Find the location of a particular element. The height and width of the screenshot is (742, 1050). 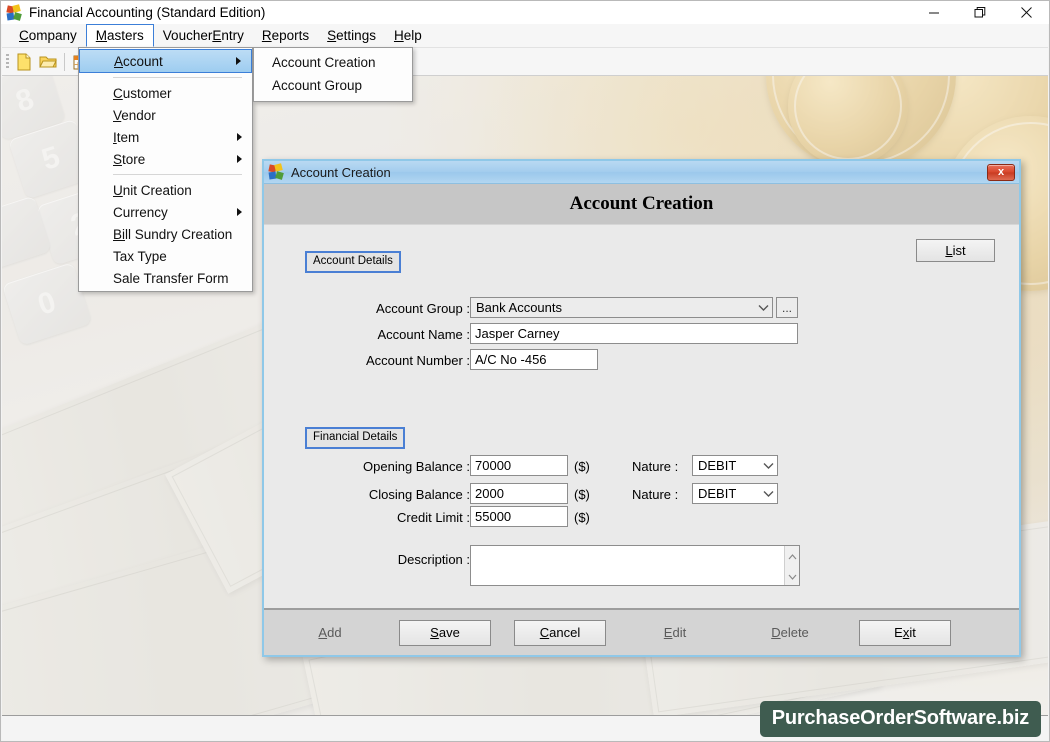

scroll-up-icon is located at coordinates (792, 555).